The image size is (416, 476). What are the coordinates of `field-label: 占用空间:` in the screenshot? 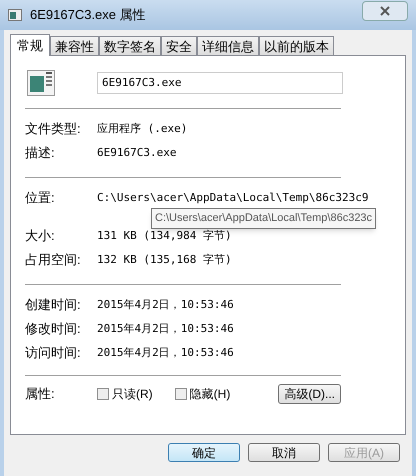 It's located at (53, 260).